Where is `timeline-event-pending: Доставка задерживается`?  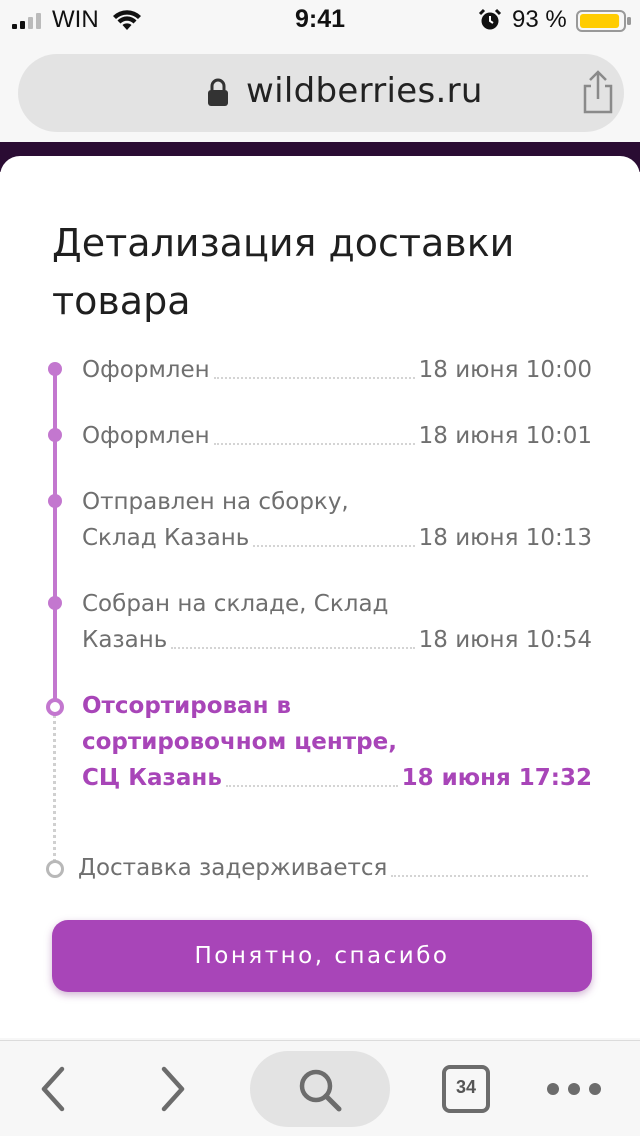
timeline-event-pending: Доставка задерживается is located at coordinates (335, 868).